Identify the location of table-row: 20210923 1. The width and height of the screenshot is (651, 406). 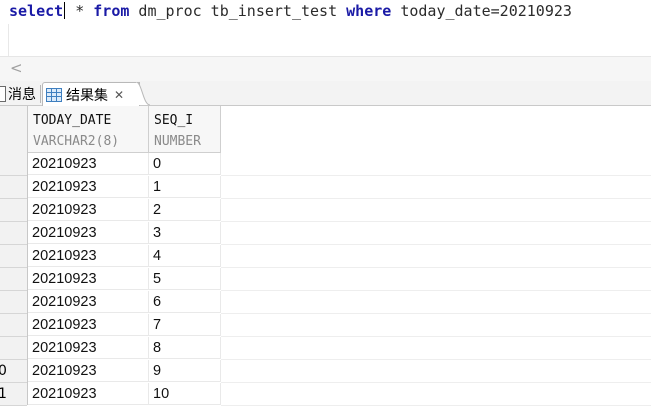
(325, 187).